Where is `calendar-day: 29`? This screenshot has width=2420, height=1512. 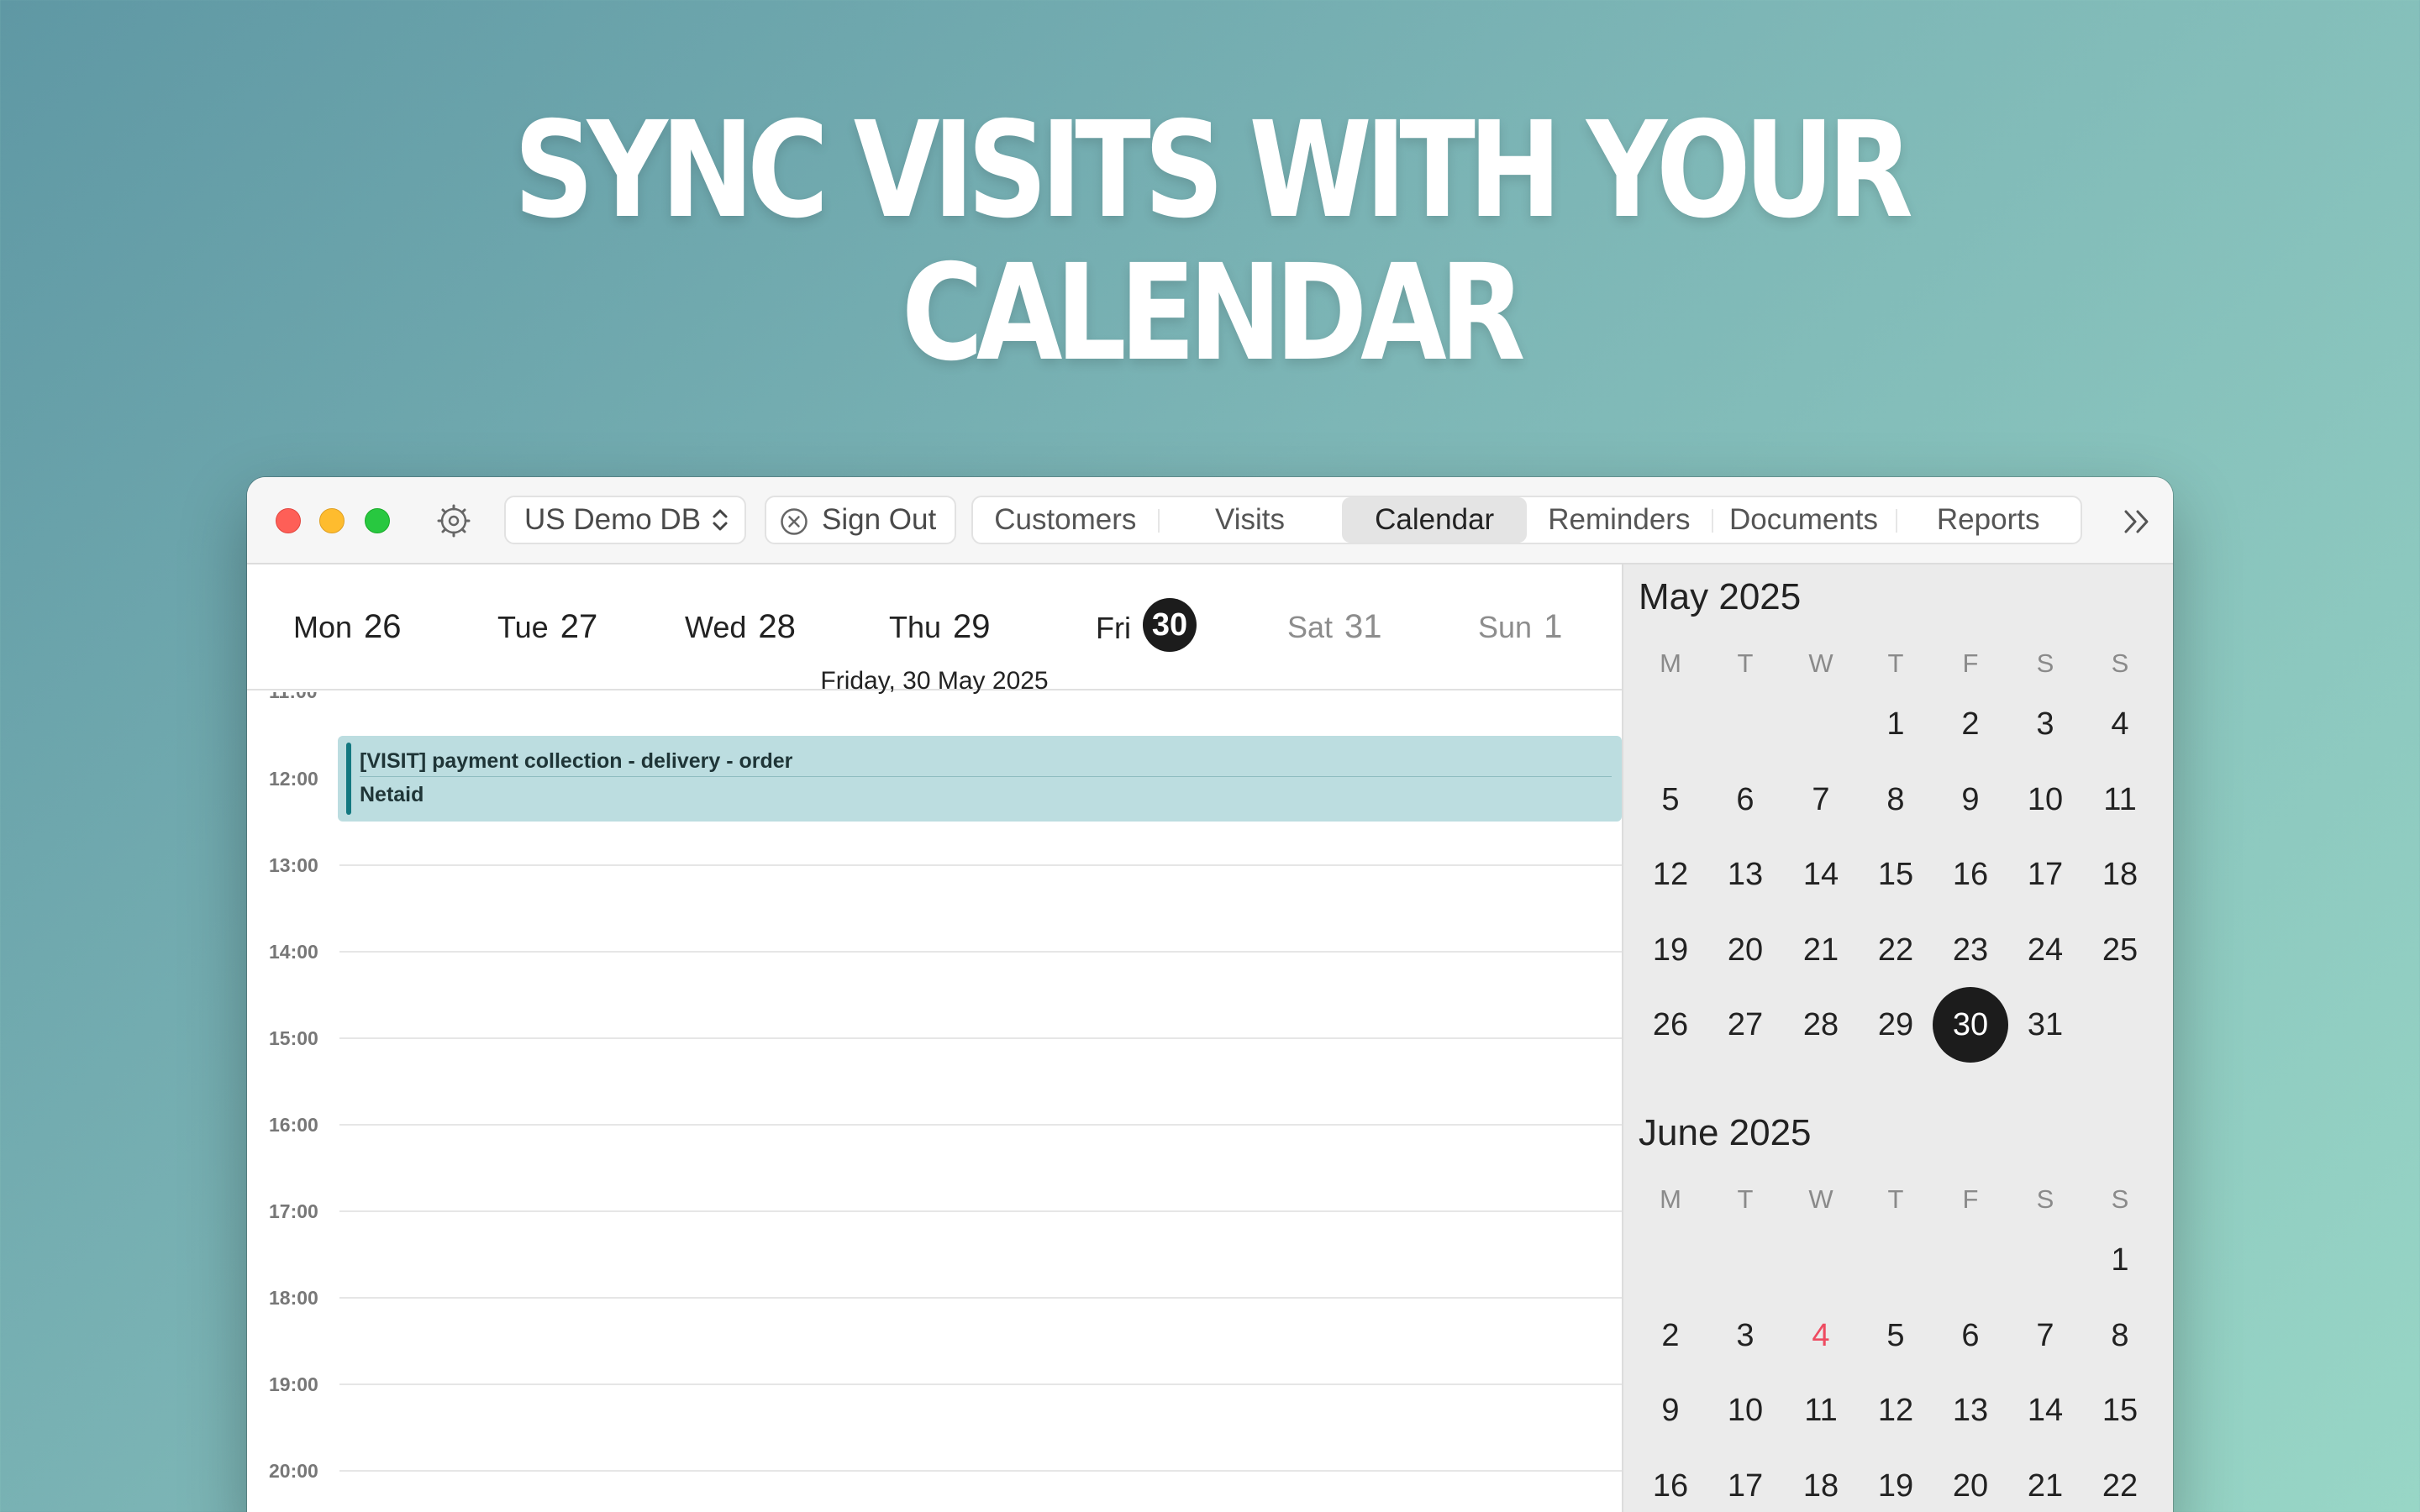 calendar-day: 29 is located at coordinates (1895, 1025).